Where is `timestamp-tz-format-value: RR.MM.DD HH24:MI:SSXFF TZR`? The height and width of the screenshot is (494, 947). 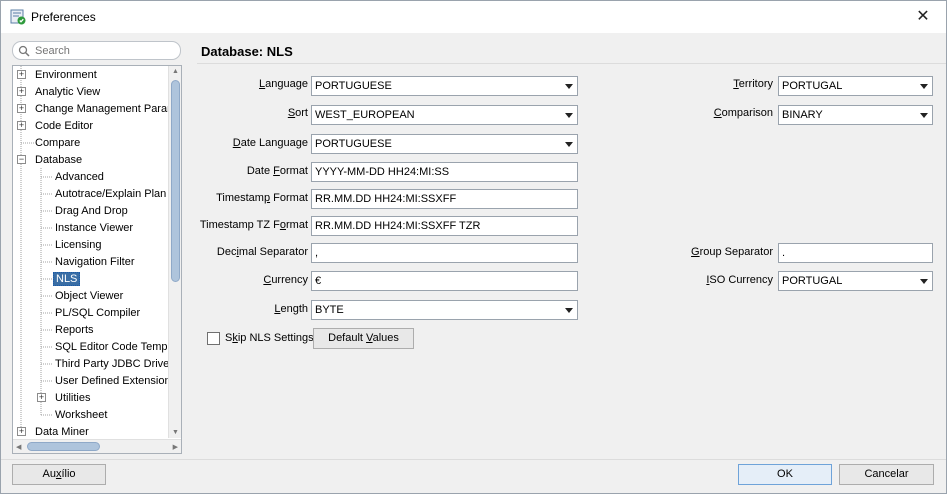 timestamp-tz-format-value: RR.MM.DD HH24:MI:SSXFF TZR is located at coordinates (398, 226).